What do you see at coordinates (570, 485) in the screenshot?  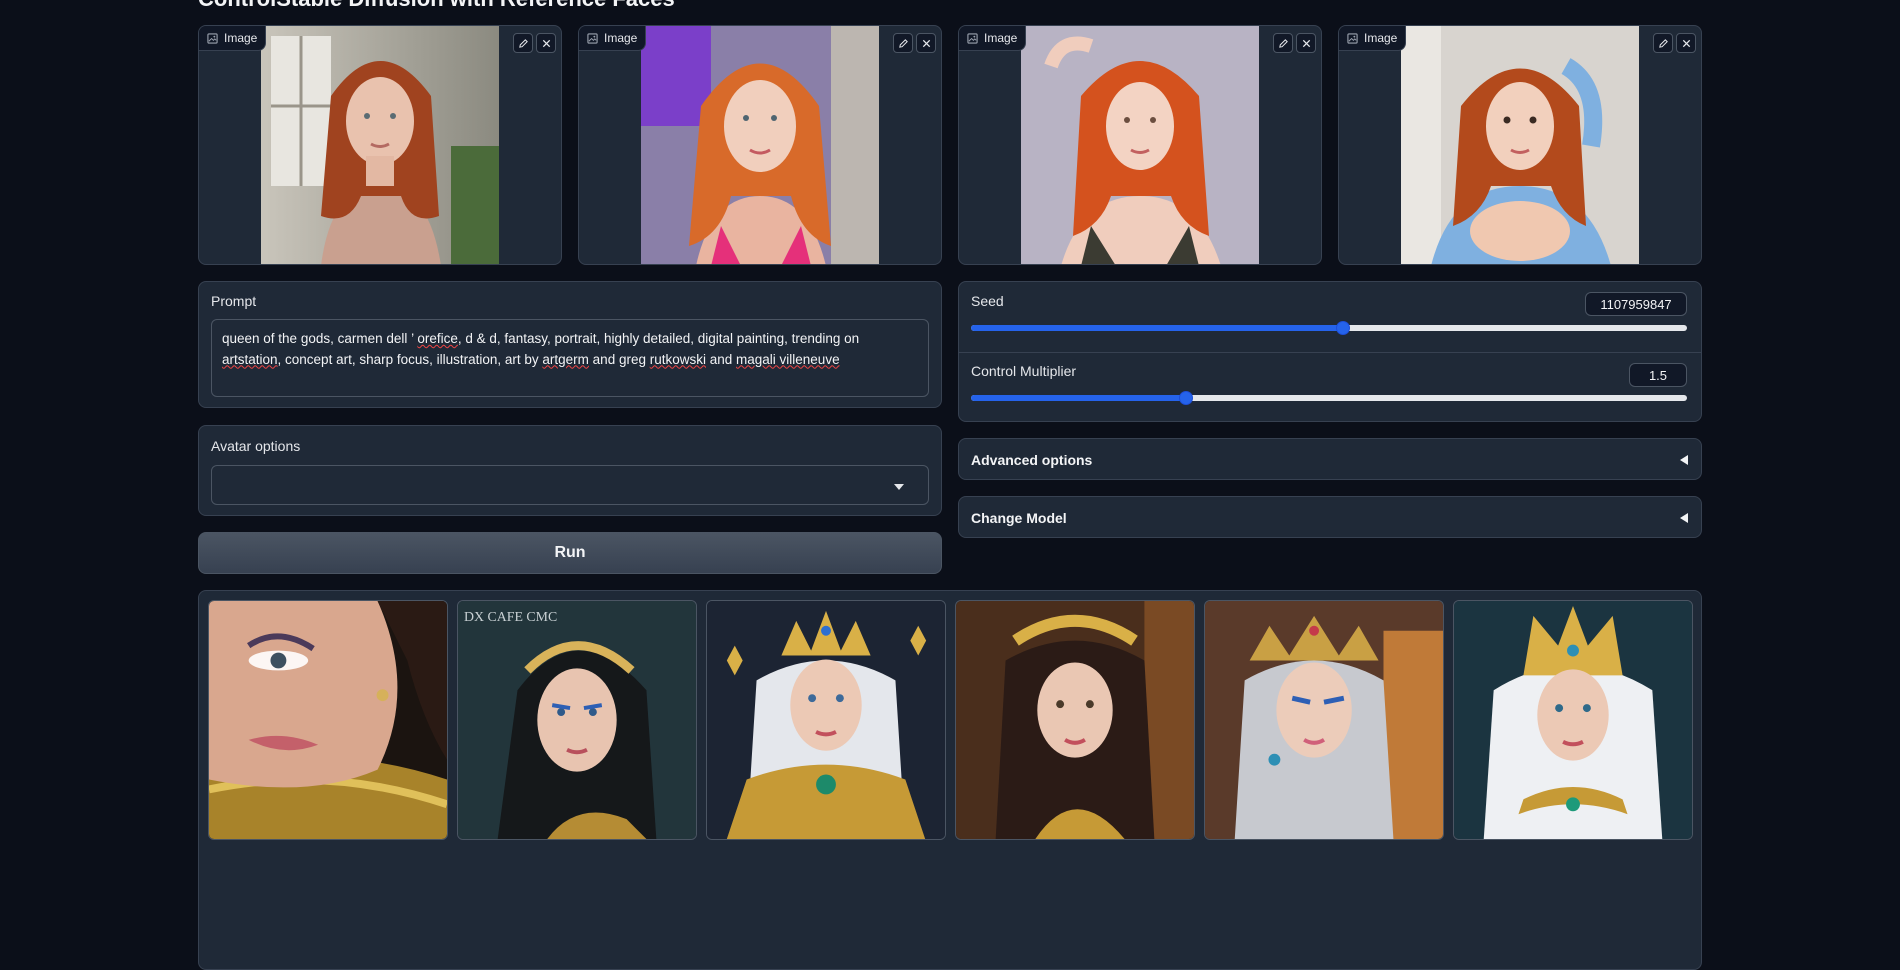 I see `avatar-options-dropdown` at bounding box center [570, 485].